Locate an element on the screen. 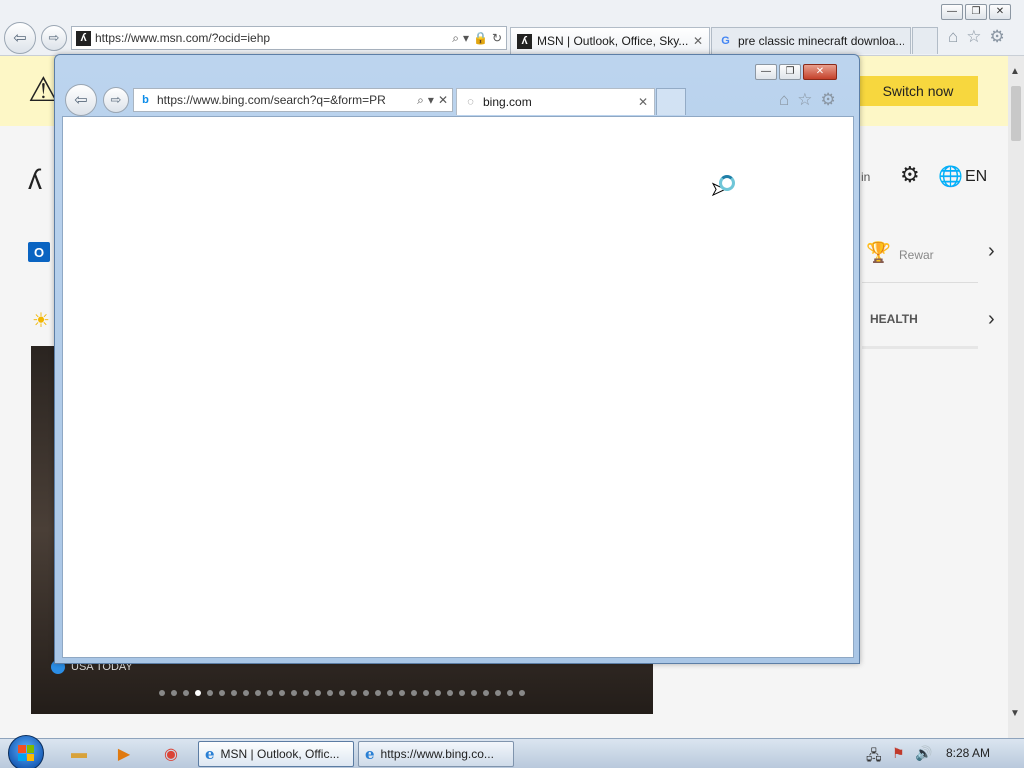 Image resolution: width=1024 pixels, height=768 pixels. bg-address-bar: ʎ https://www.msn.com/?ocid=iehp ⌕ ▾ 🔒 ↻ is located at coordinates (289, 38).